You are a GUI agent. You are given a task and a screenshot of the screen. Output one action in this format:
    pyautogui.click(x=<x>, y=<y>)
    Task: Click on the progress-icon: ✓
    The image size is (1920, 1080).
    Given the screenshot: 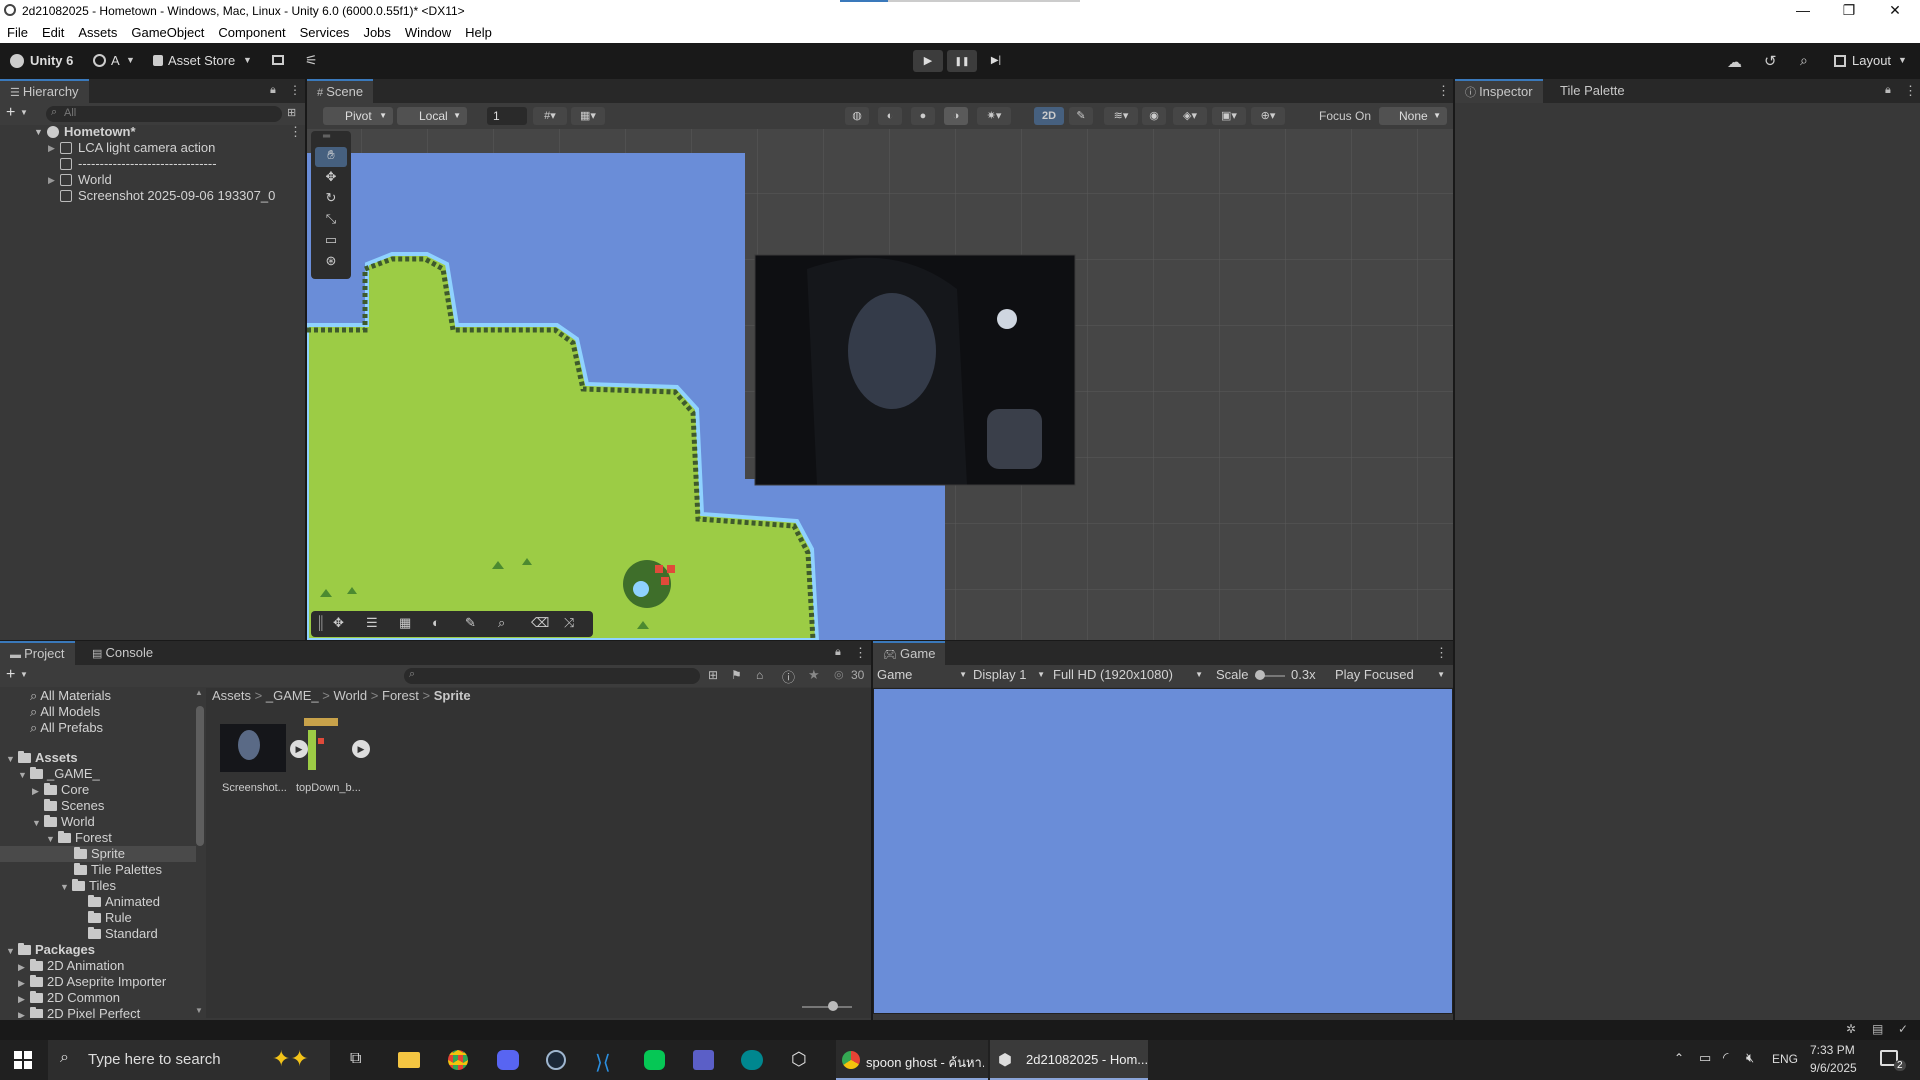 What is the action you would take?
    pyautogui.click(x=1903, y=1029)
    